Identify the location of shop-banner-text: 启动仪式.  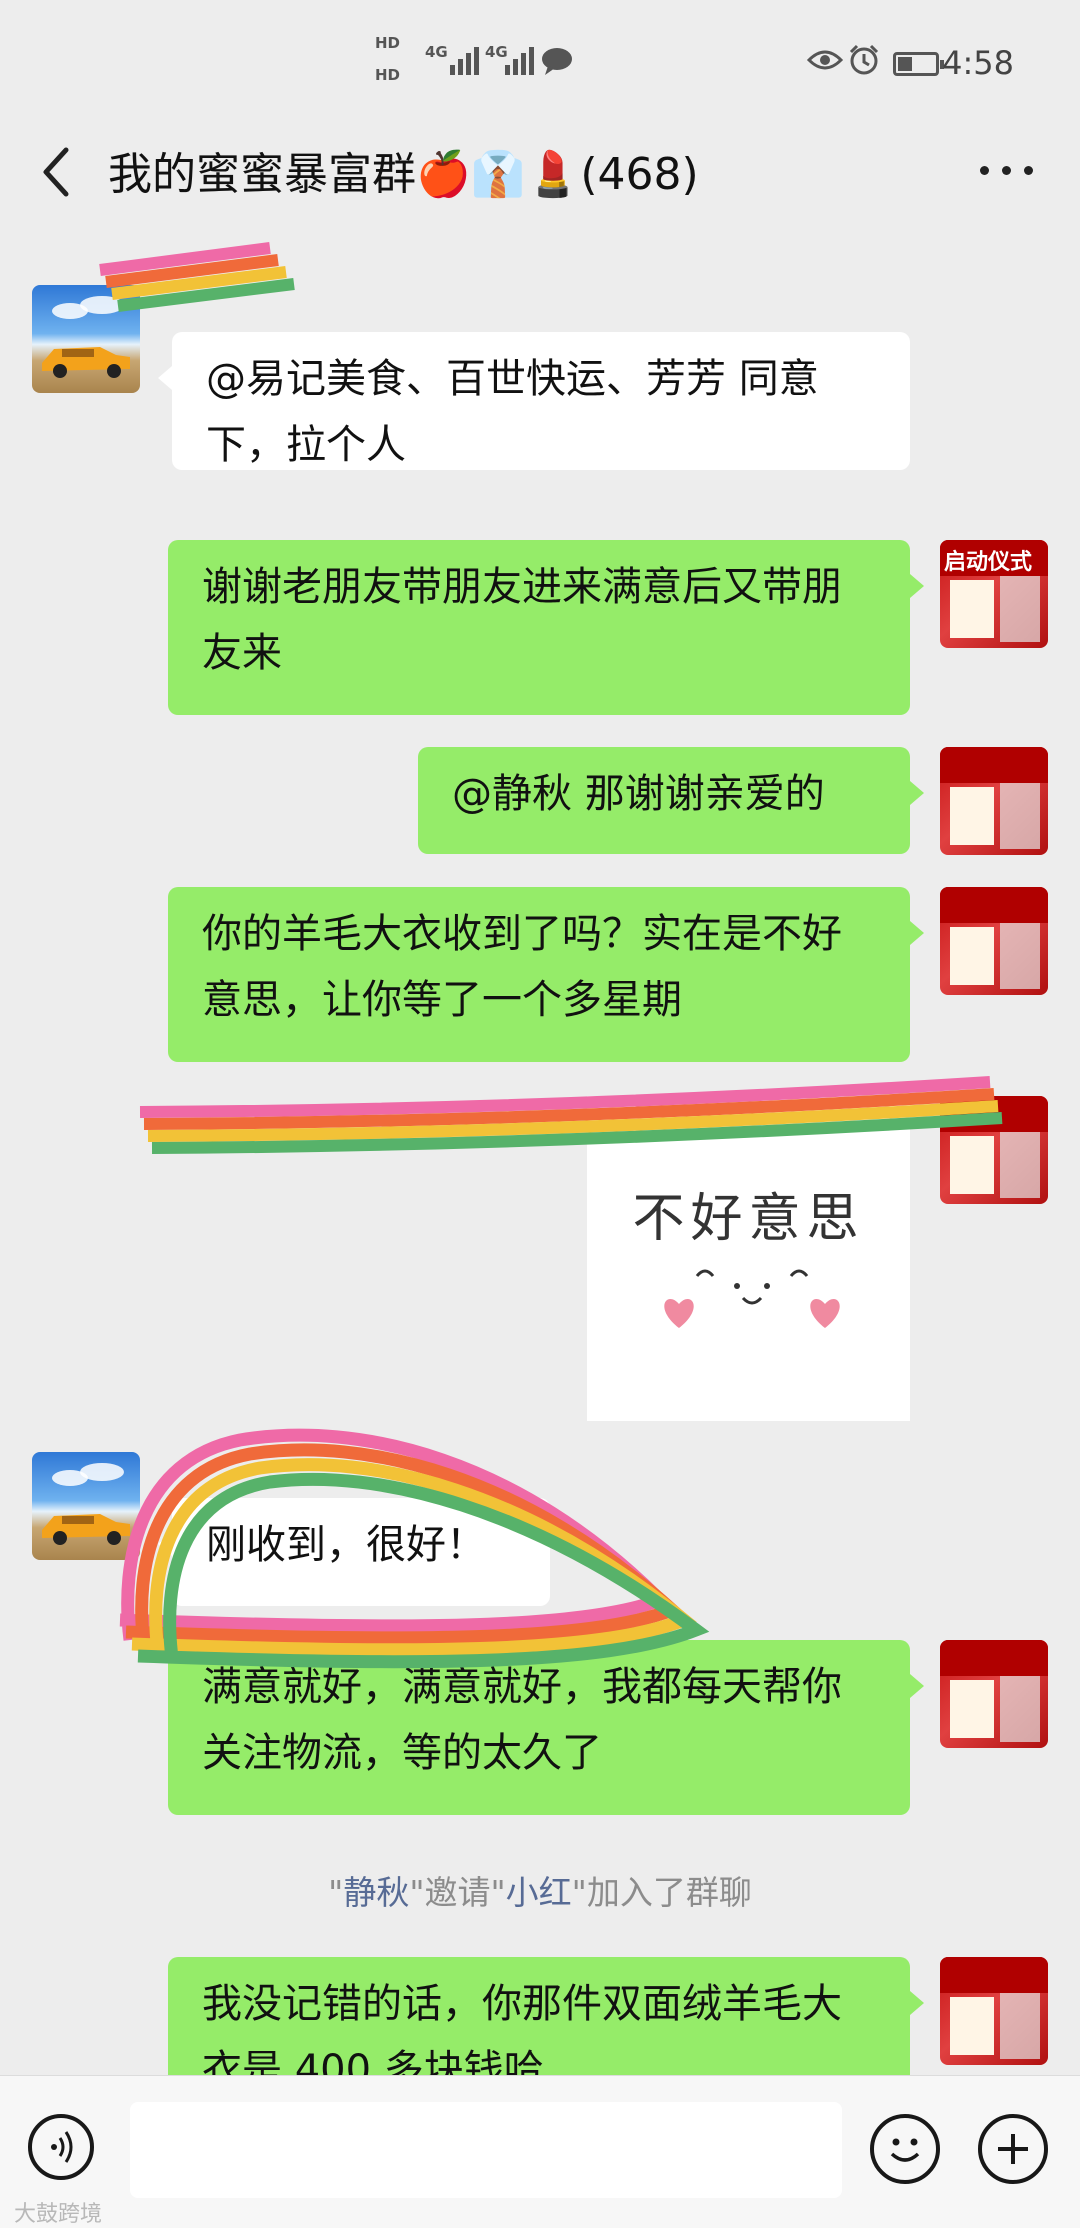
(988, 562).